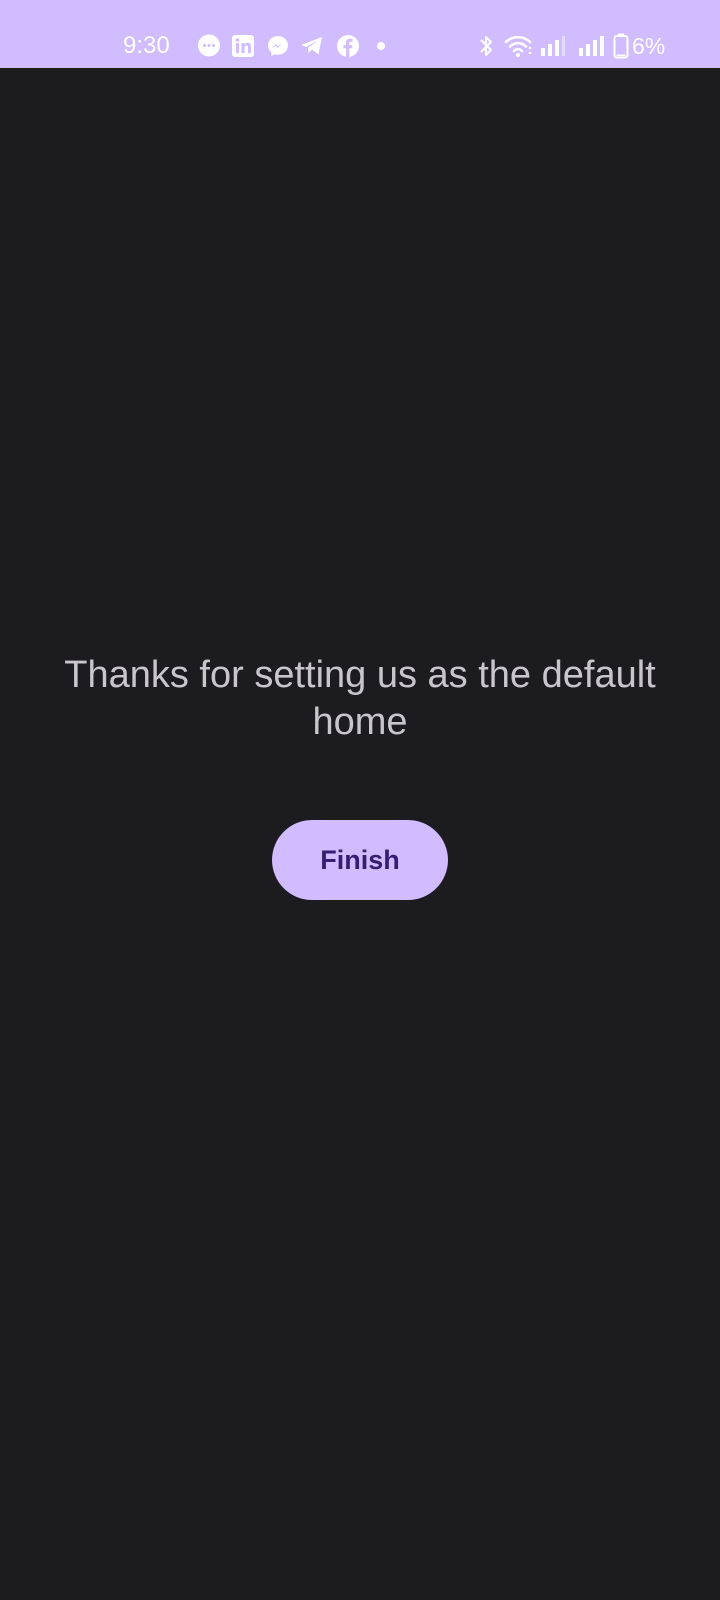 This screenshot has height=1600, width=720. Describe the element at coordinates (360, 34) in the screenshot. I see `status-bar: 9:30 6%` at that location.